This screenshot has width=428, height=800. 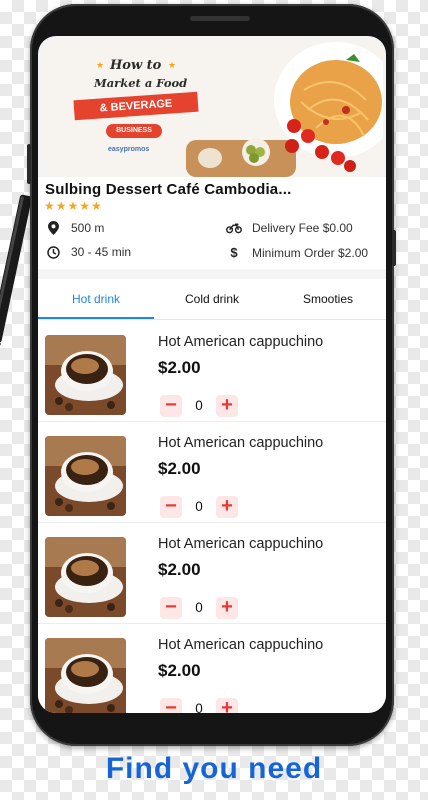 I want to click on tab-hot-drink: Hot drink, so click(x=96, y=299).